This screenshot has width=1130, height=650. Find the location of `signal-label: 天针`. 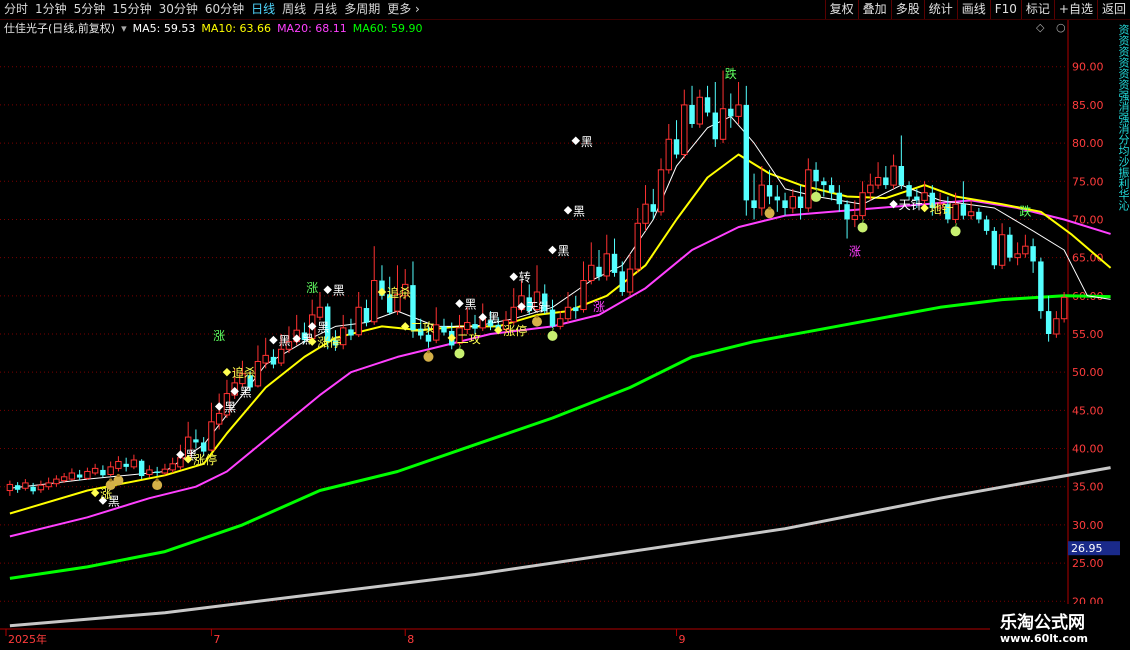

signal-label: 天针 is located at coordinates (911, 204).